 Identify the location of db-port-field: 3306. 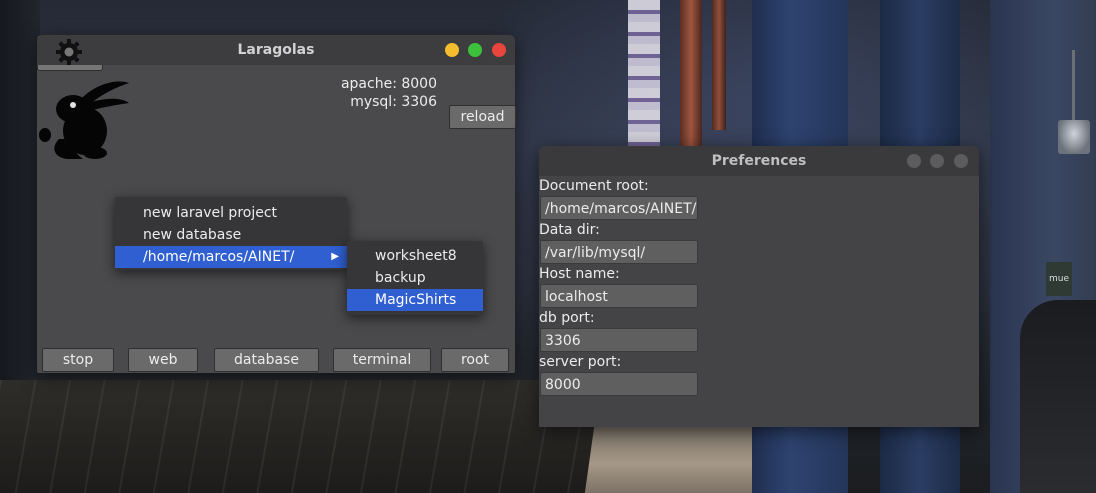
(619, 340).